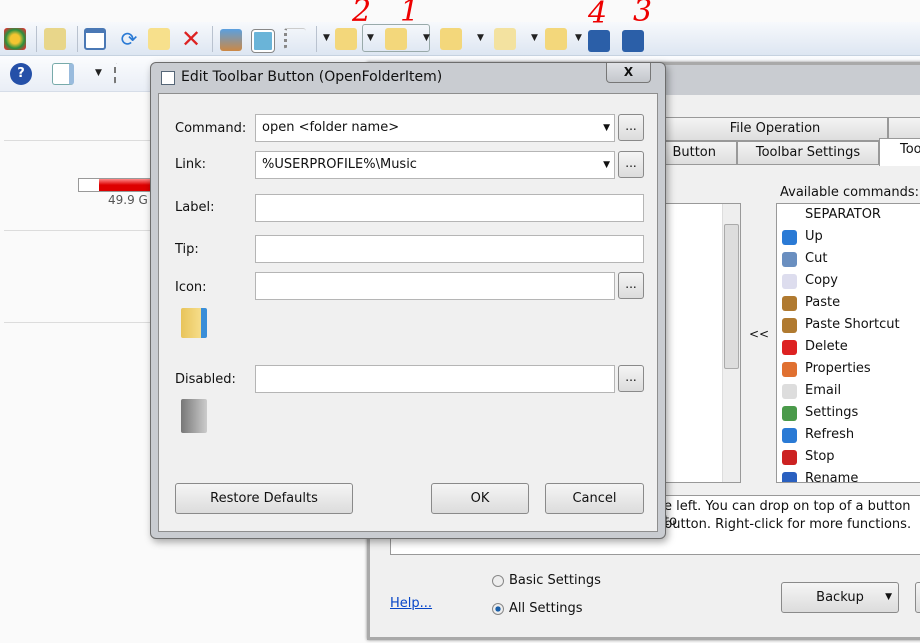 This screenshot has height=643, width=920. What do you see at coordinates (594, 498) in the screenshot?
I see `cancel-button: Cancel` at bounding box center [594, 498].